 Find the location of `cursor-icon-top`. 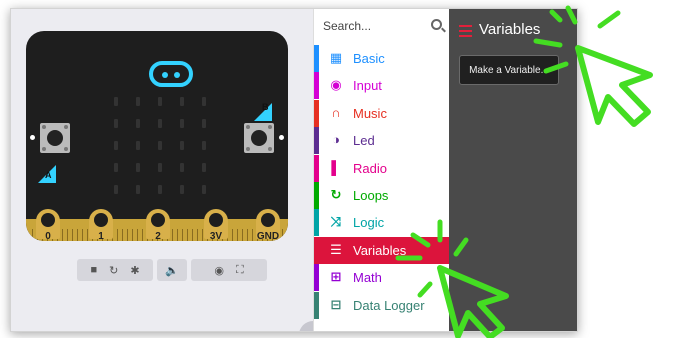

cursor-icon-top is located at coordinates (614, 86).